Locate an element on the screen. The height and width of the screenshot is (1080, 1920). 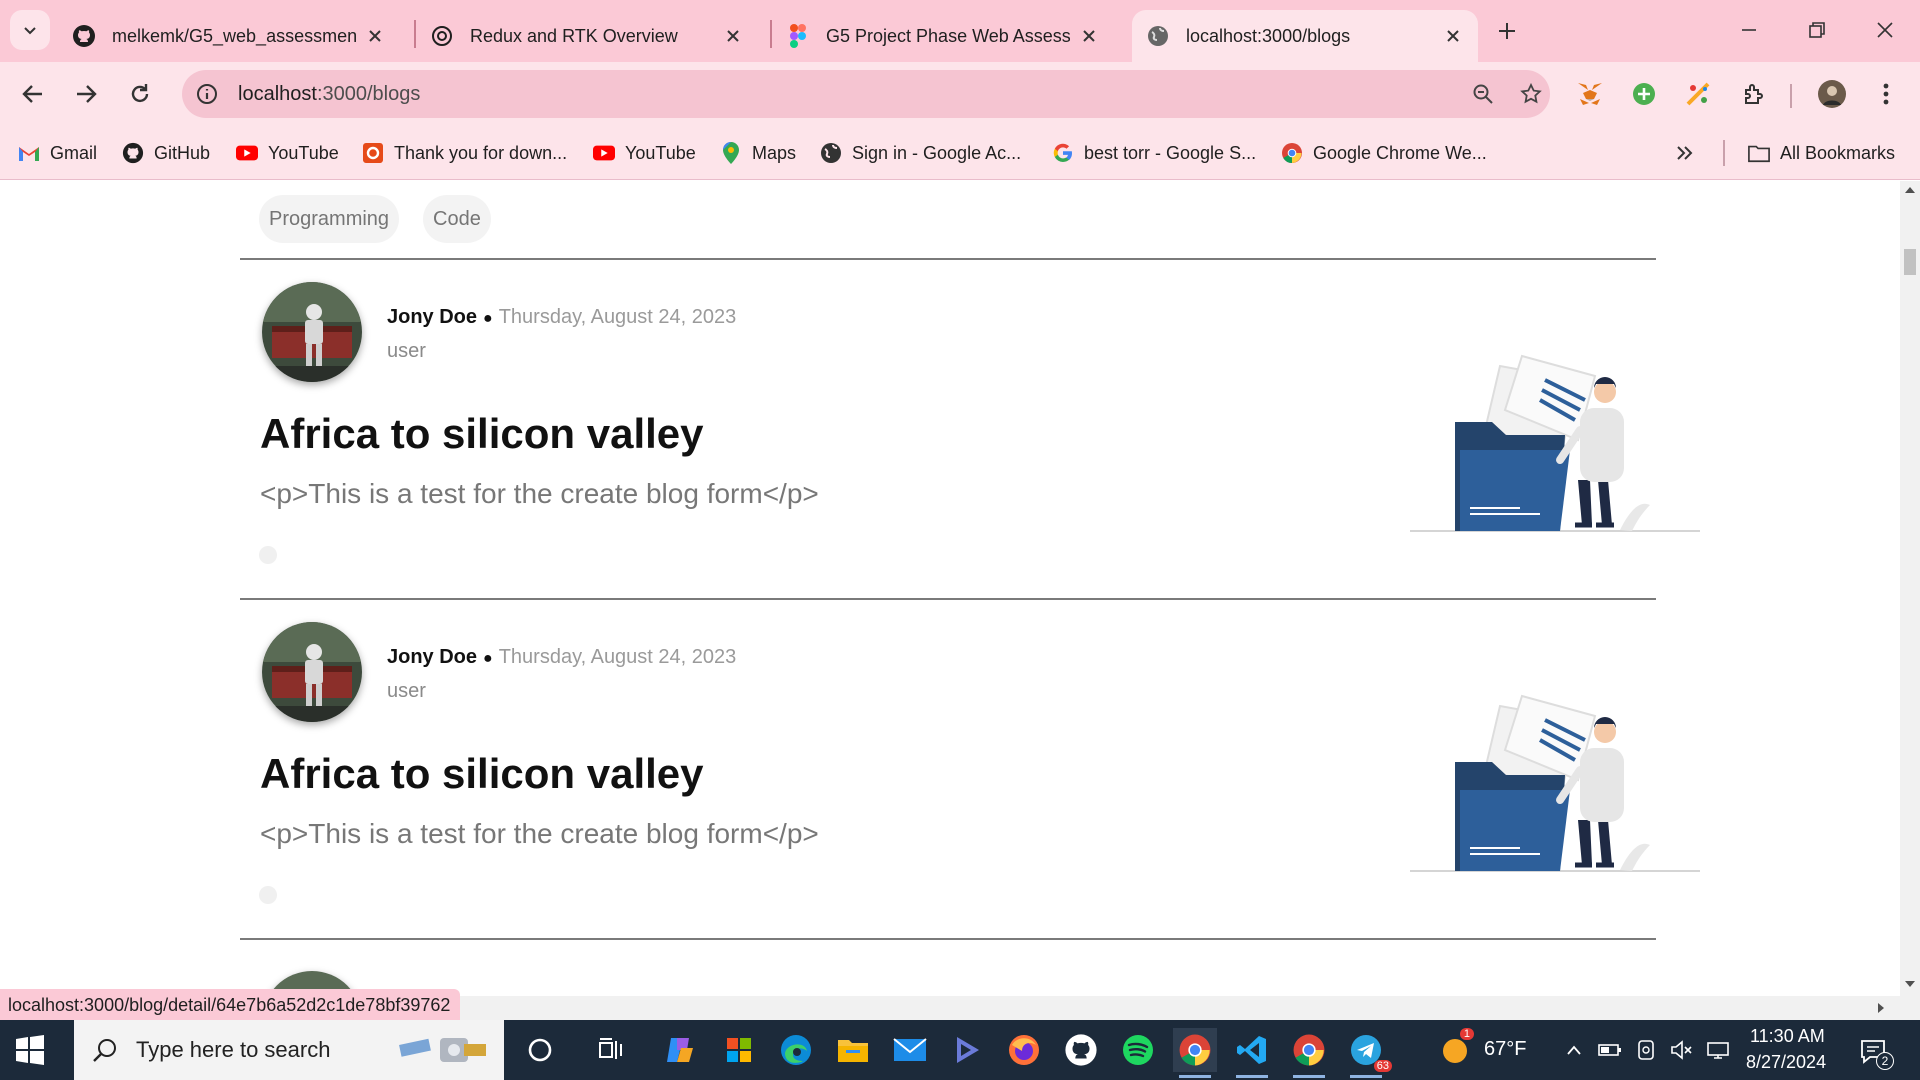
taskbar-store is located at coordinates (739, 1050).